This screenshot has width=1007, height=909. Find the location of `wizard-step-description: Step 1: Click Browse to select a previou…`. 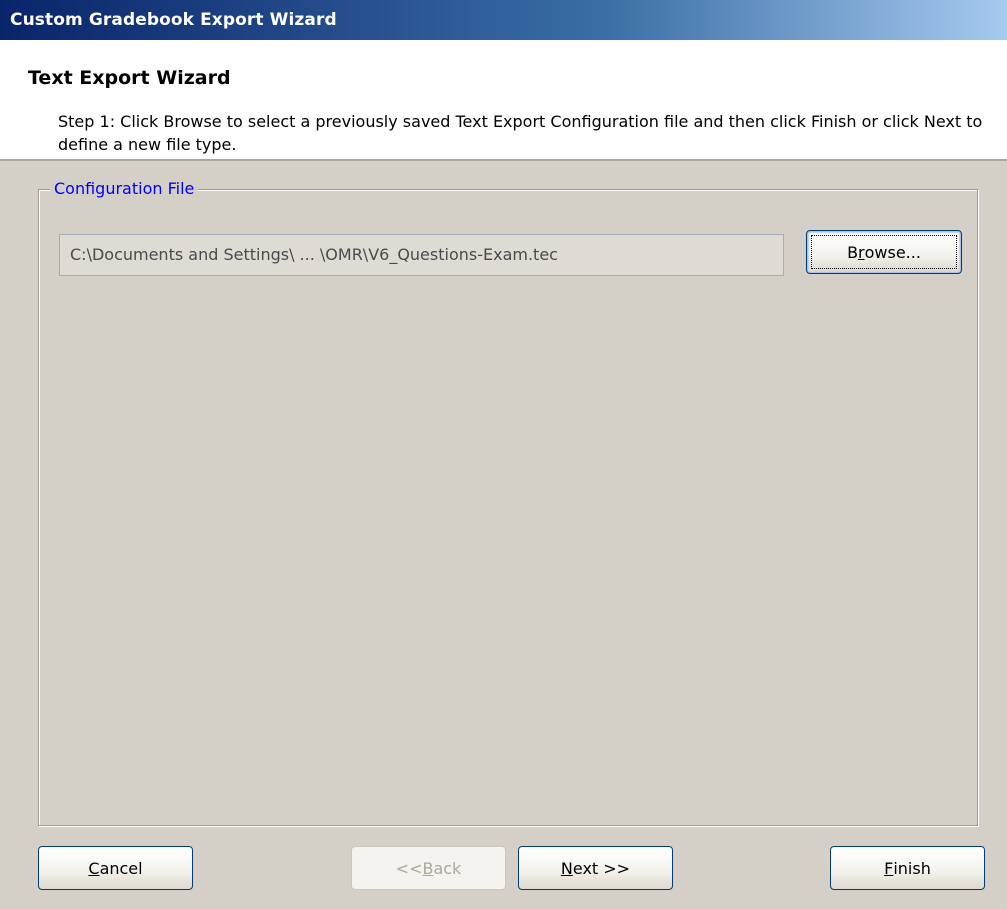

wizard-step-description: Step 1: Click Browse to select a previou… is located at coordinates (520, 133).